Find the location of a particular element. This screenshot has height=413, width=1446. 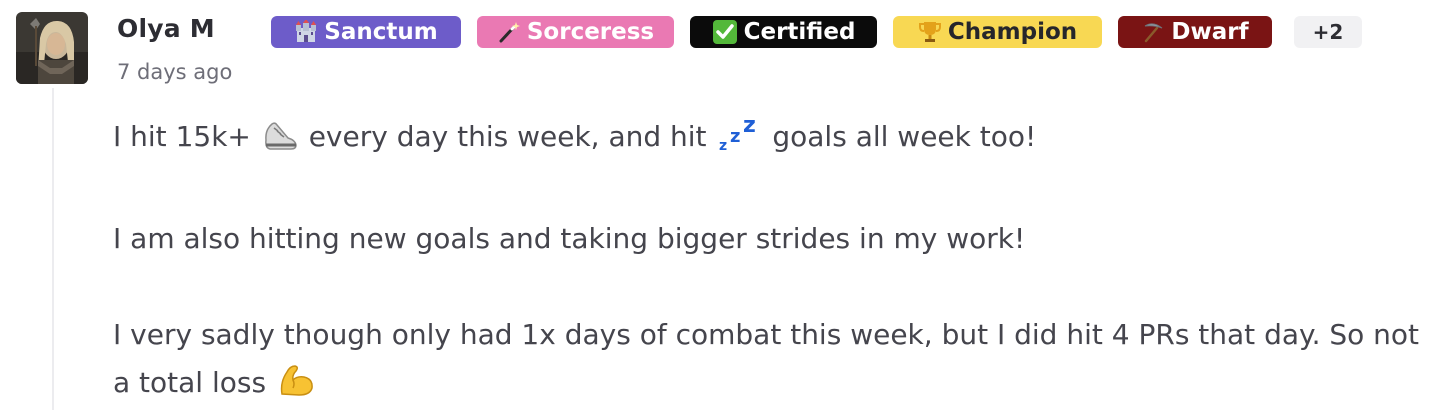

magic-wand-icon is located at coordinates (509, 32).